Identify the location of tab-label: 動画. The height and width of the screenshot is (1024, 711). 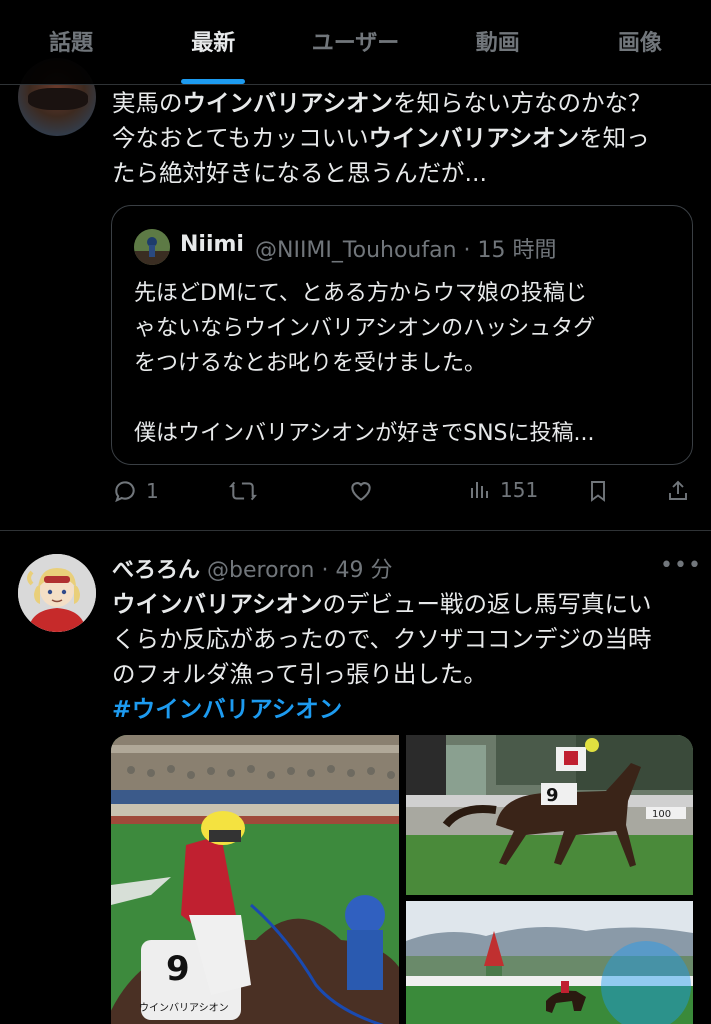
(497, 43).